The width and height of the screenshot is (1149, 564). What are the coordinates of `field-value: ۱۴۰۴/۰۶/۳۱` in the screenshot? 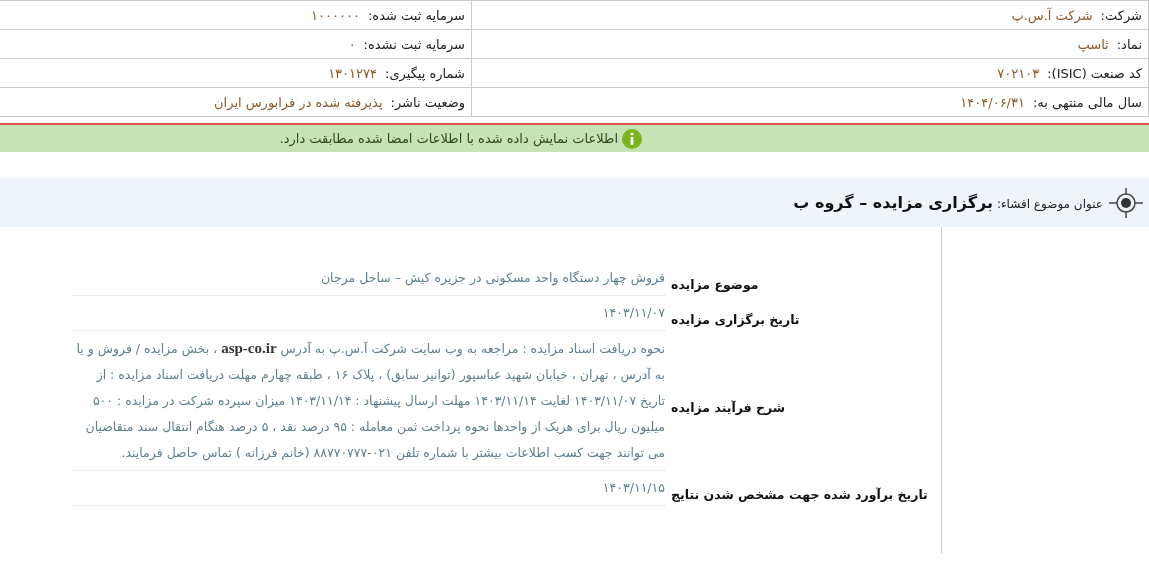 It's located at (992, 102).